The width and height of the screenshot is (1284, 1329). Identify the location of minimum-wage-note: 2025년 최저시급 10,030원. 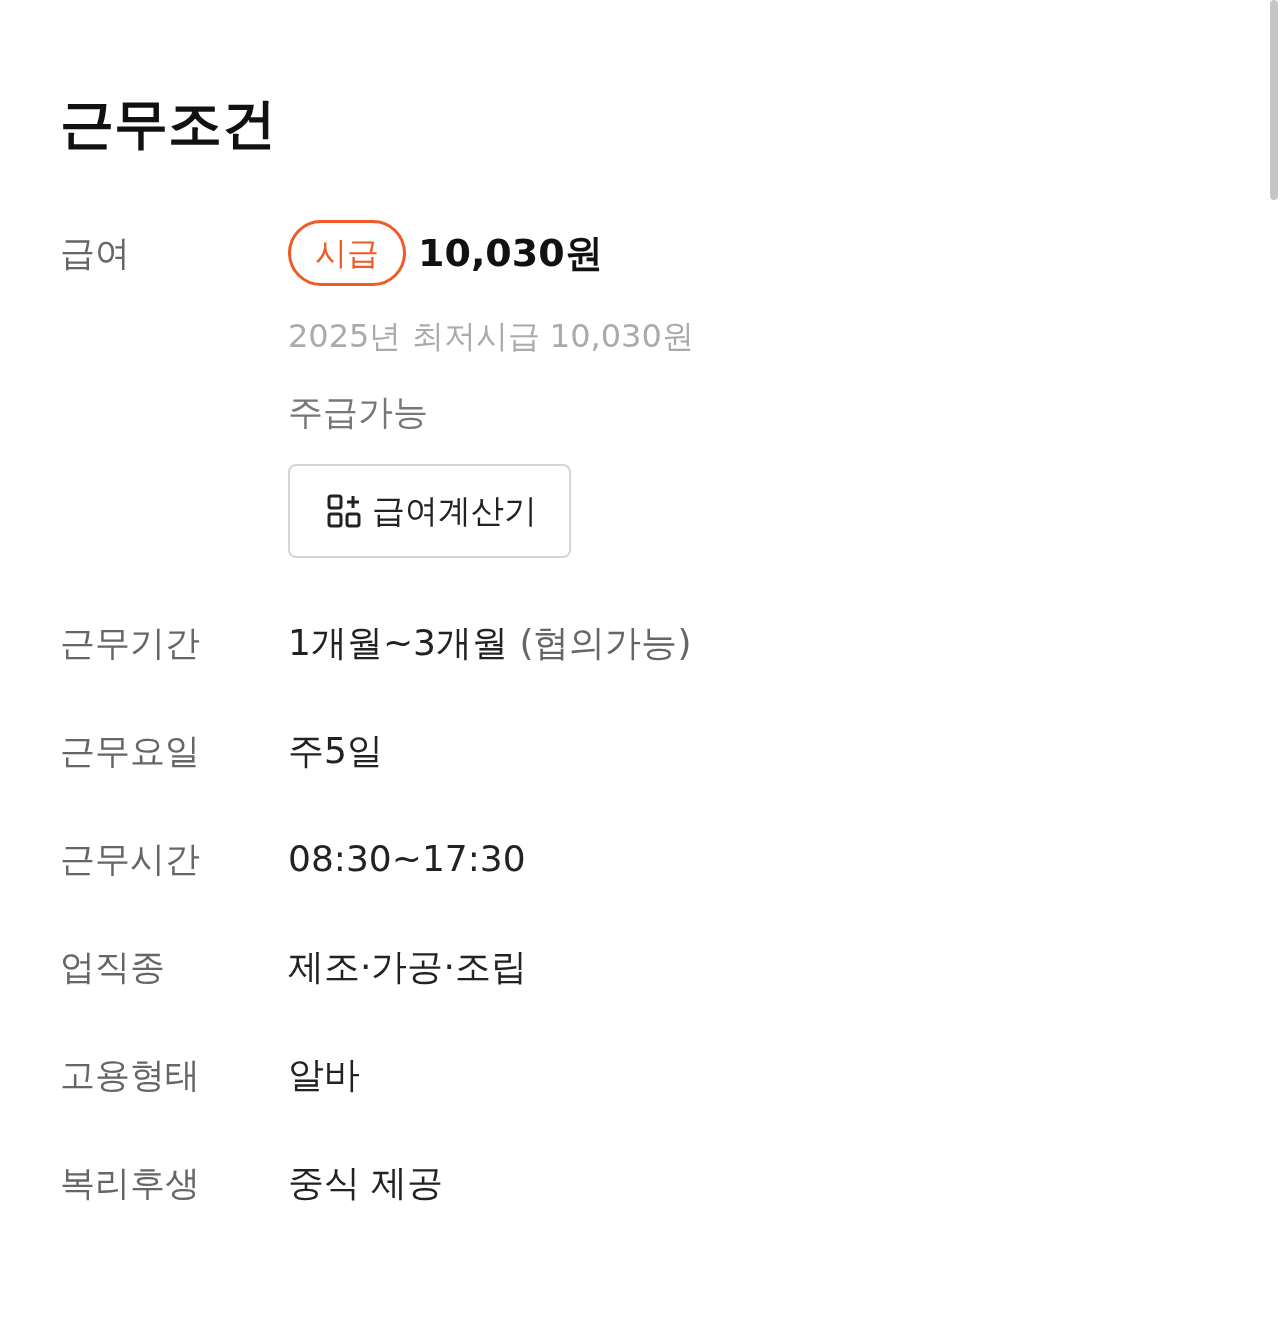
(491, 336).